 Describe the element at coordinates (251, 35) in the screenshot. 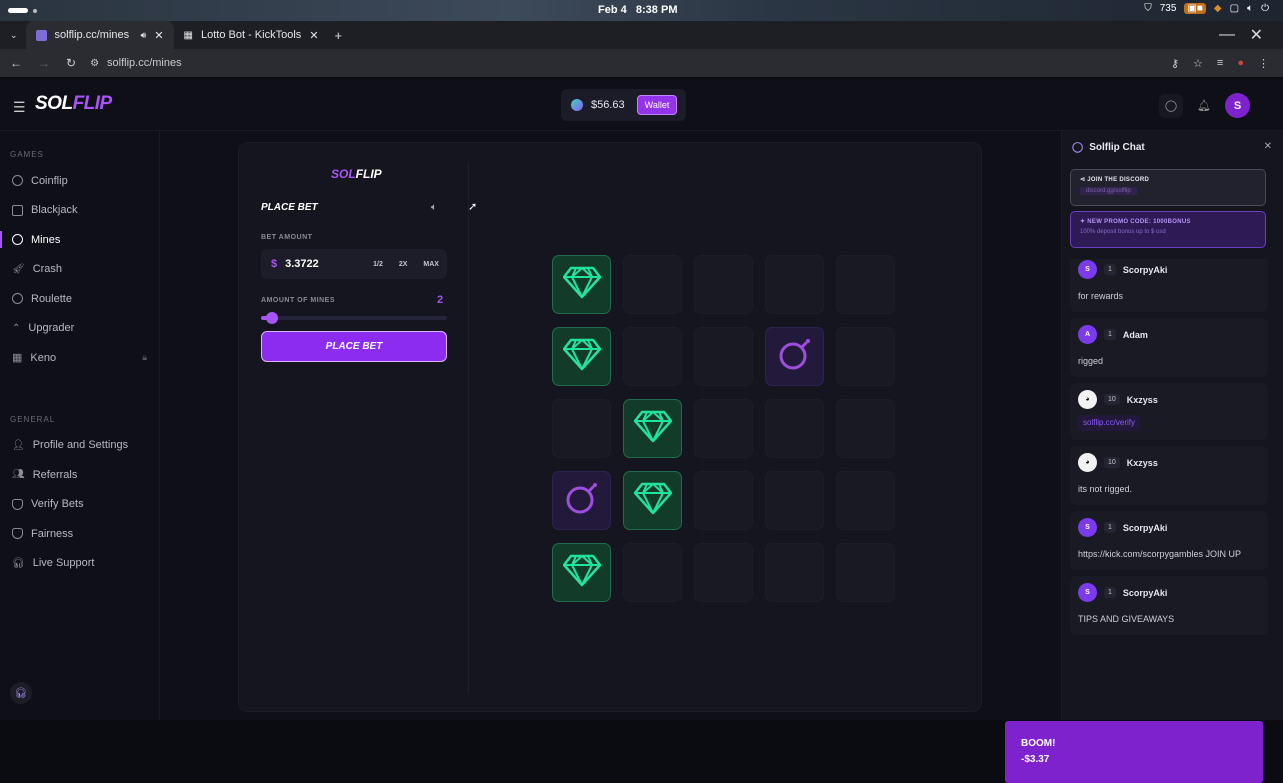

I see `tab-lotto-bot: ▦ Lotto Bot - KickTools ✕` at that location.